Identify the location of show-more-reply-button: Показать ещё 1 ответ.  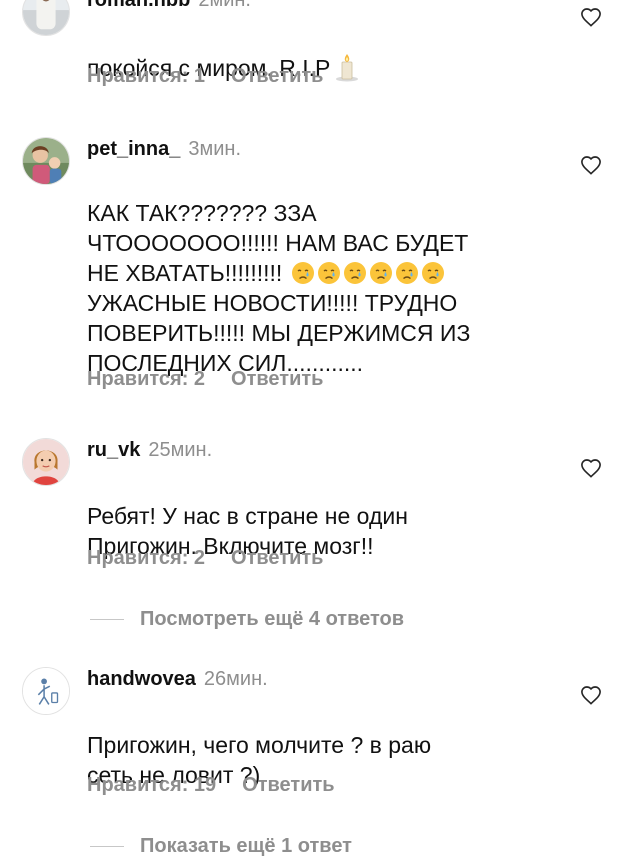
(221, 846).